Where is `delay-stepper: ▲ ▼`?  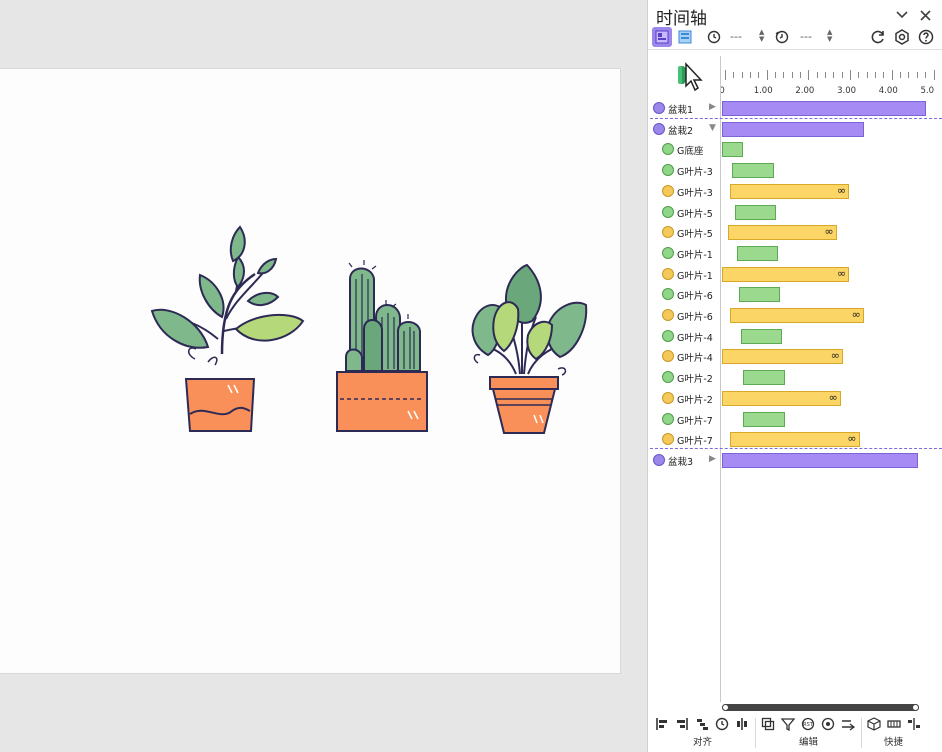
delay-stepper: ▲ ▼ is located at coordinates (761, 36).